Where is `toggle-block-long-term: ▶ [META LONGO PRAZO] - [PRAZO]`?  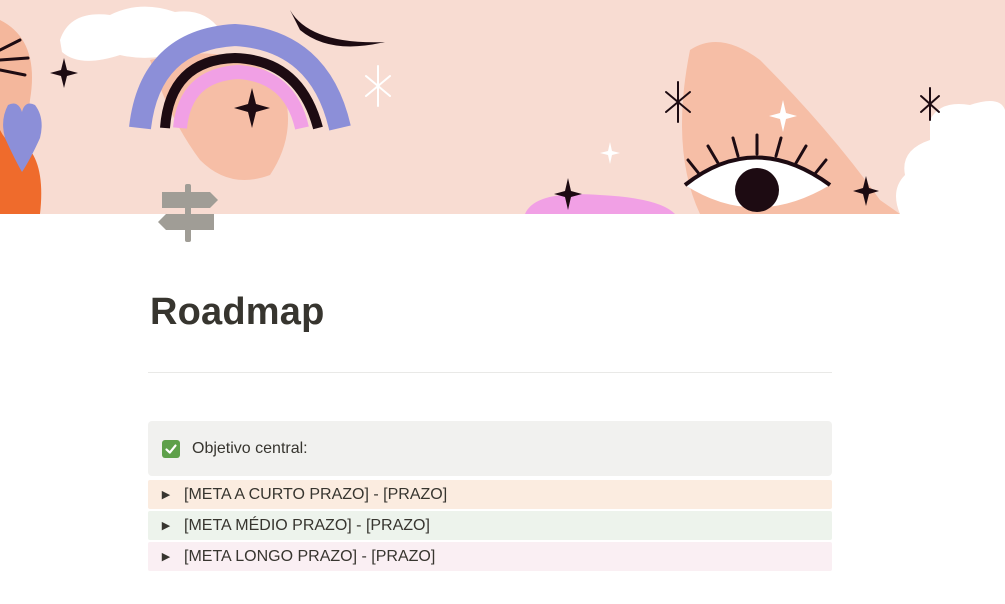
toggle-block-long-term: ▶ [META LONGO PRAZO] - [PRAZO] is located at coordinates (490, 556).